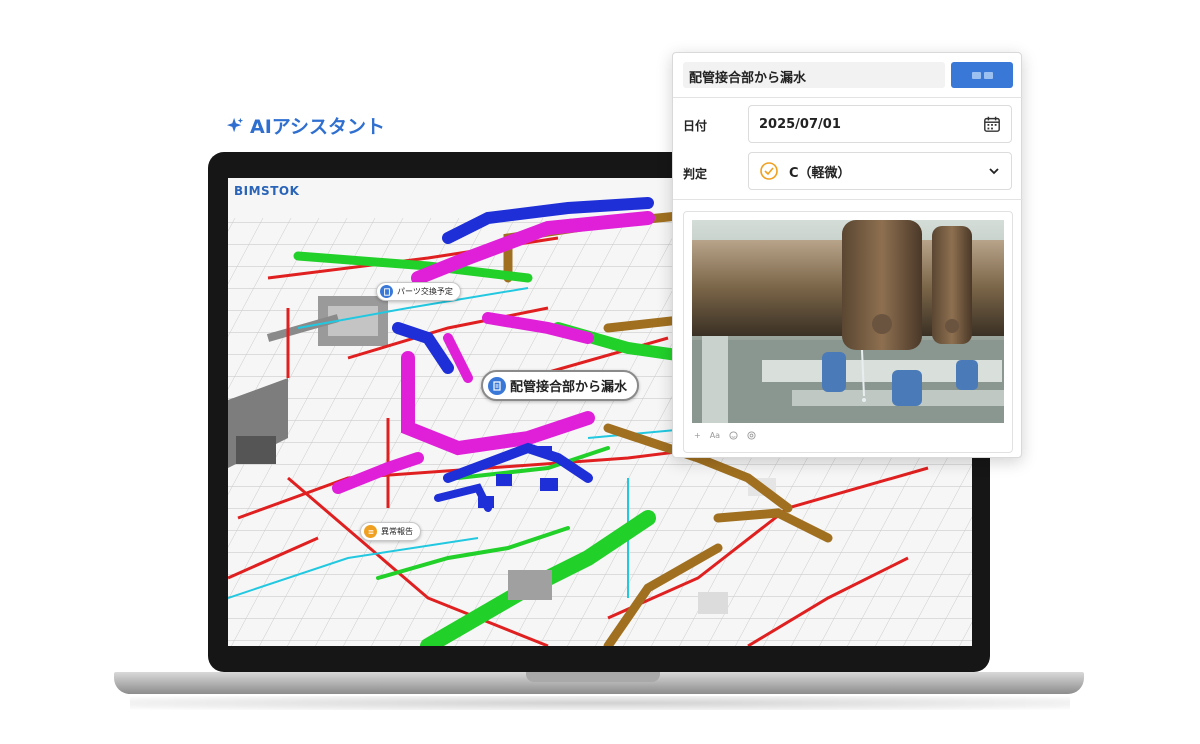  I want to click on calendar-icon, so click(992, 124).